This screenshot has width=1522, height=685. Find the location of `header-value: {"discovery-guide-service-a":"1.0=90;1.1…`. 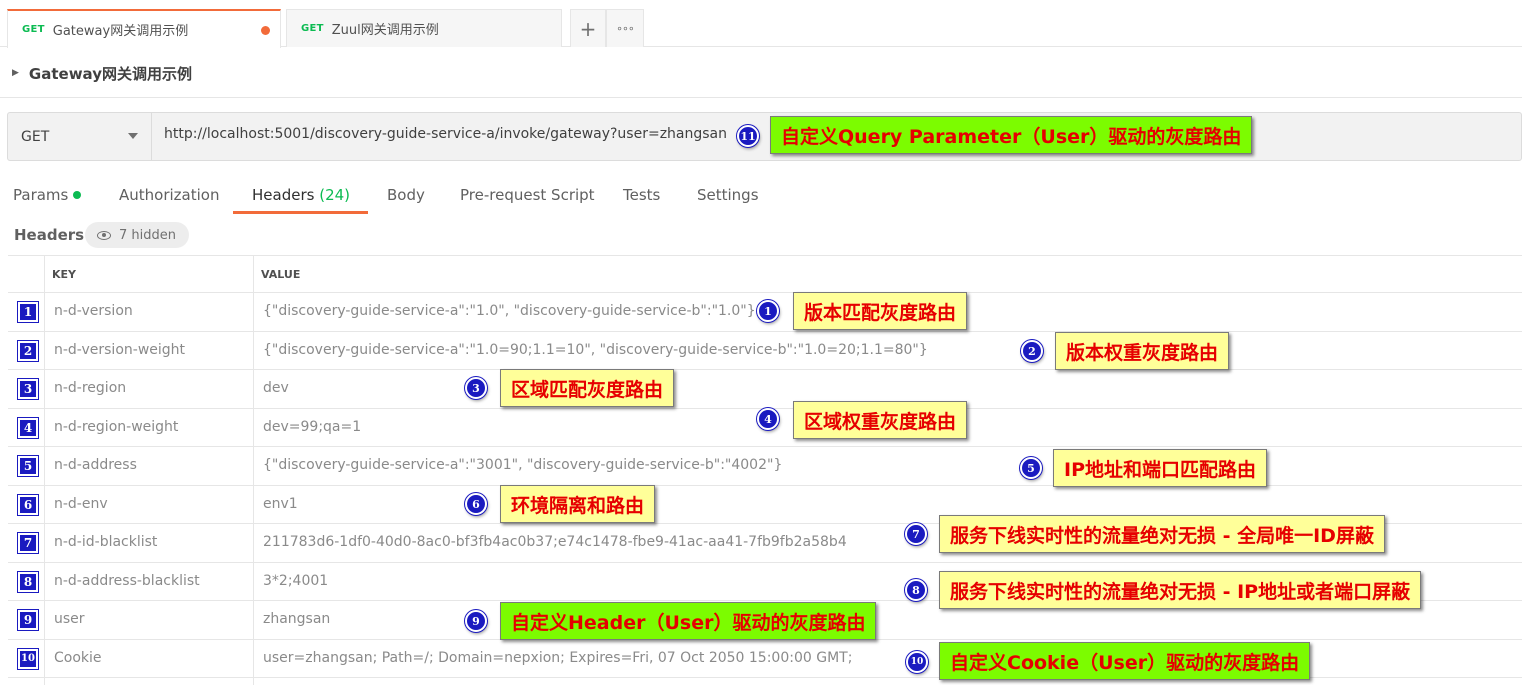

header-value: {"discovery-guide-service-a":"1.0=90;1.1… is located at coordinates (595, 350).